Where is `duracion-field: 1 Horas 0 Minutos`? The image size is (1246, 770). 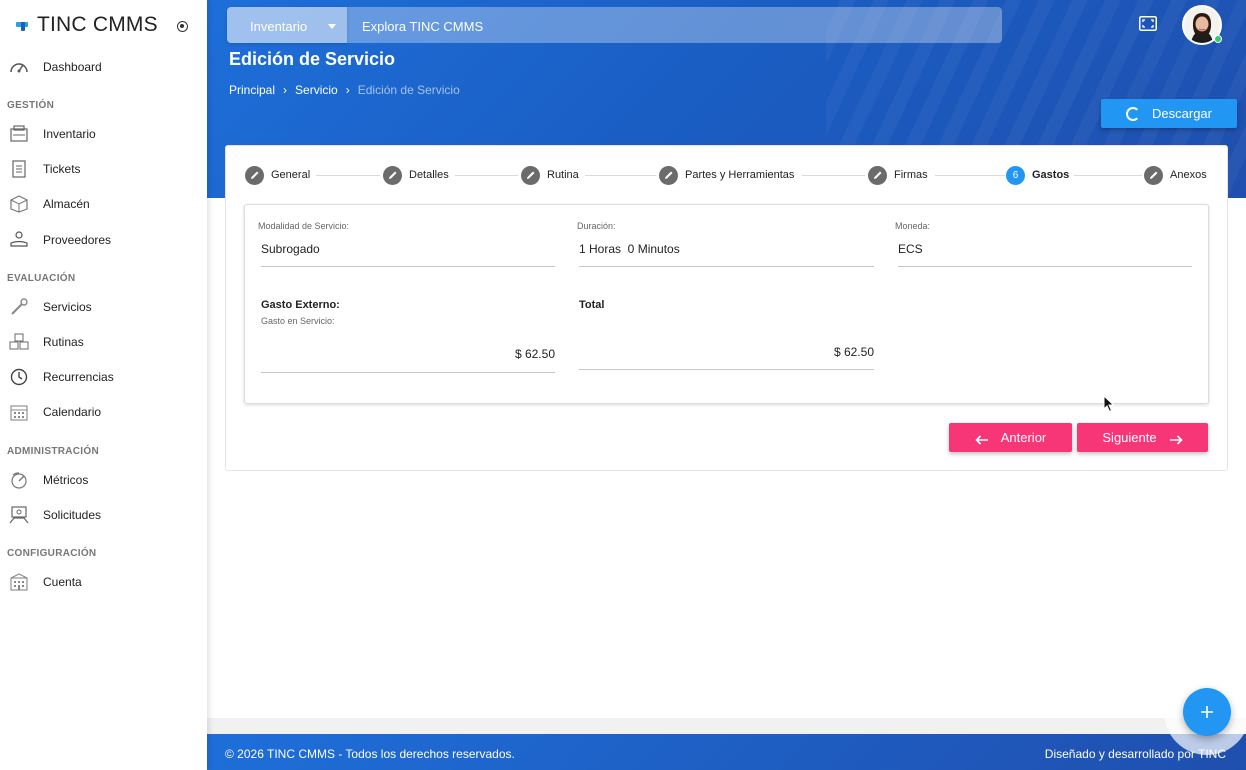 duracion-field: 1 Horas 0 Minutos is located at coordinates (629, 249).